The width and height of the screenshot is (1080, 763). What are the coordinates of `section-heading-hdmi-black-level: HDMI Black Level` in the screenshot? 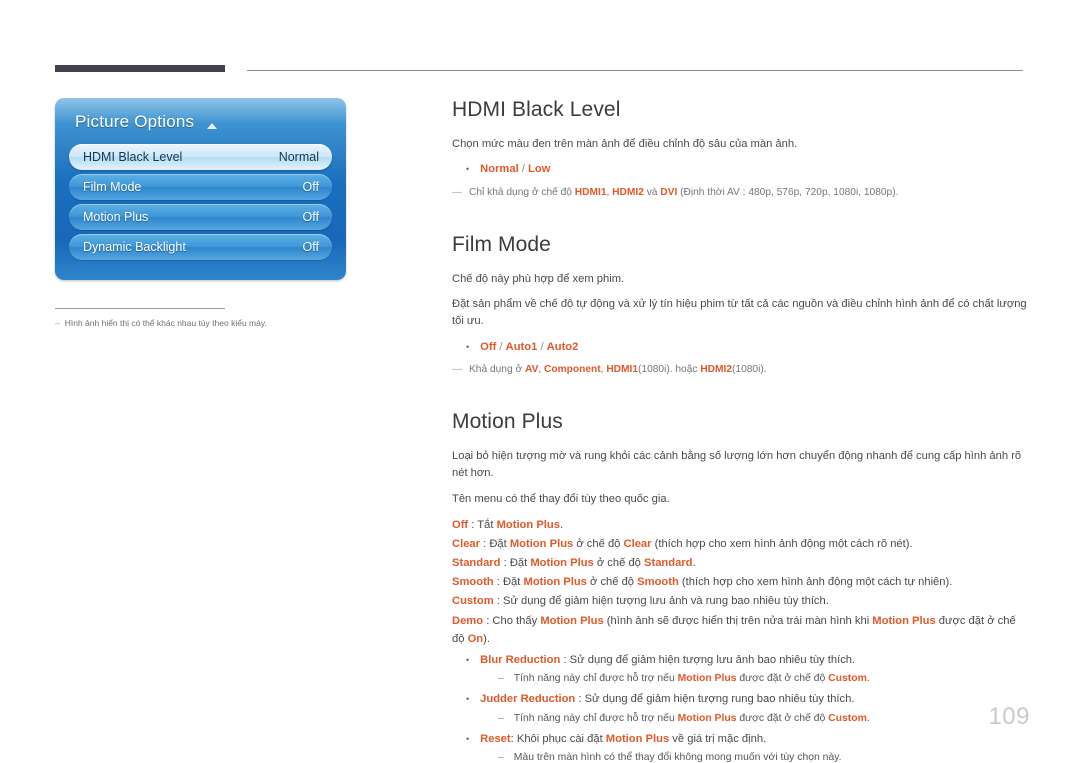 It's located at (536, 109).